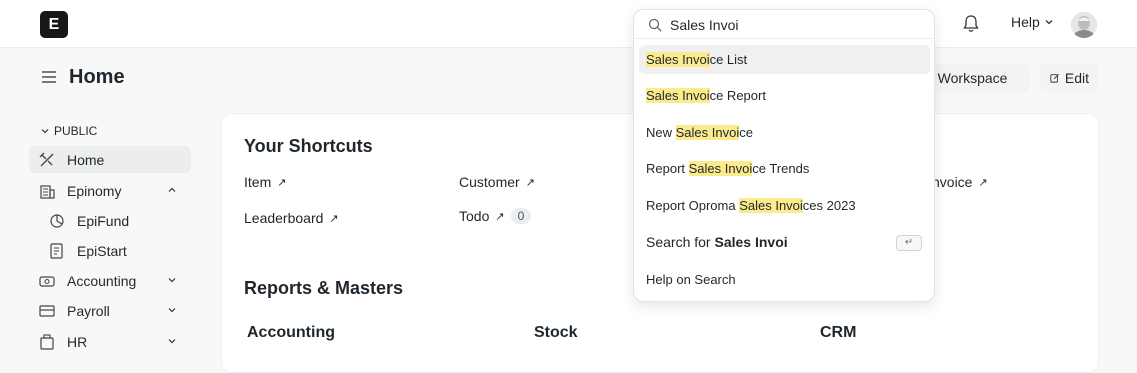 This screenshot has width=1137, height=373. I want to click on chevron-up-icon, so click(172, 190).